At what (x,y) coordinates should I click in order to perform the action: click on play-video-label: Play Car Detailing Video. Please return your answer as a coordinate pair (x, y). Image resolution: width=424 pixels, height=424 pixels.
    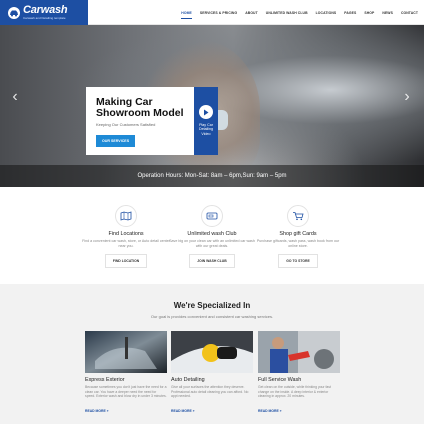
    Looking at the image, I should click on (206, 129).